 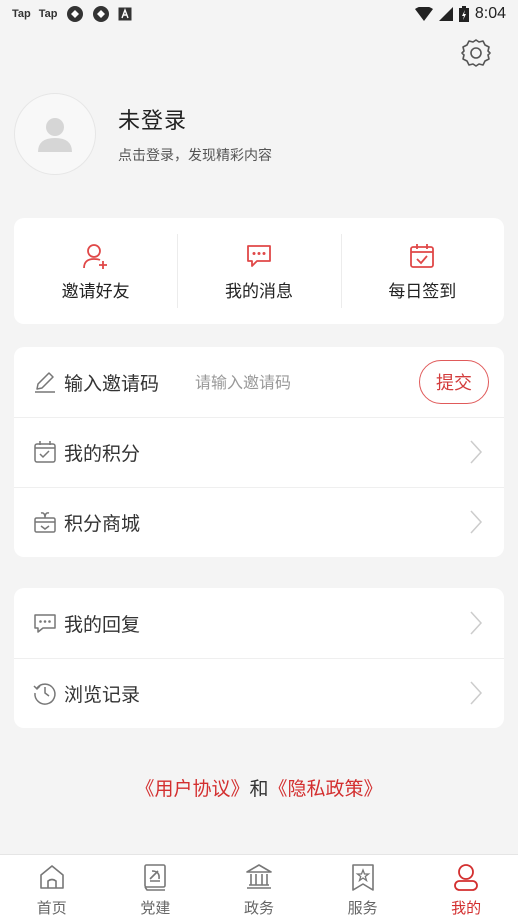 What do you see at coordinates (259, 877) in the screenshot?
I see `government-building-icon` at bounding box center [259, 877].